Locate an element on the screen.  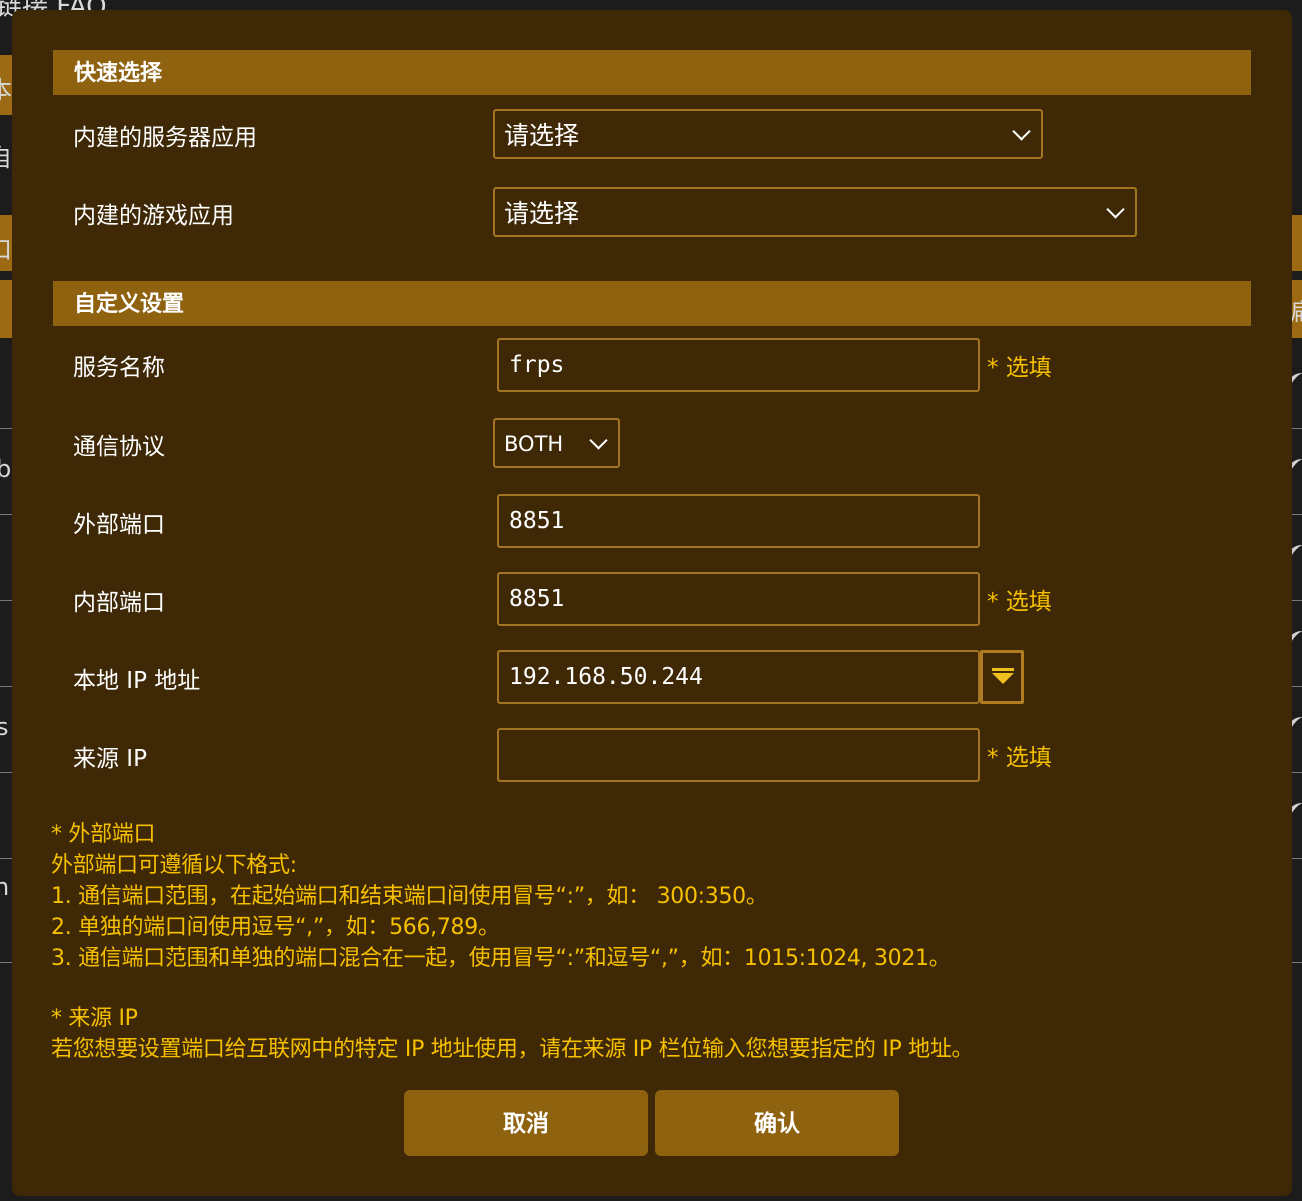
local-ip-input: 192.168.50.244 is located at coordinates (738, 677).